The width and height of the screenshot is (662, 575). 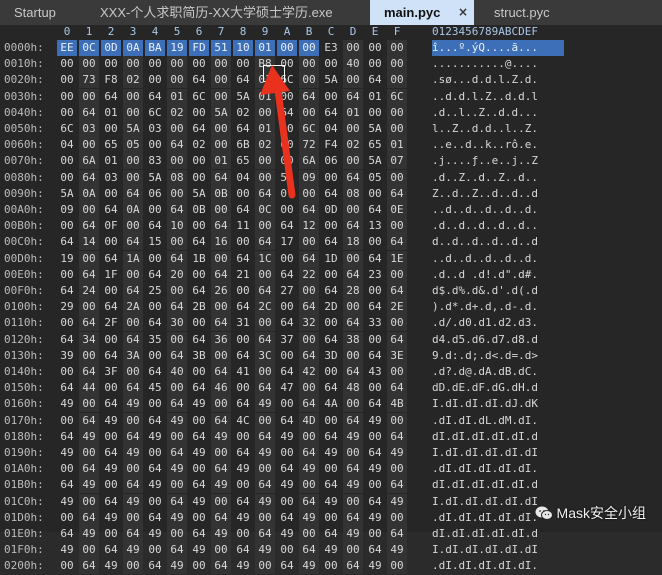 I want to click on tab-label: main.pyc, so click(x=412, y=12).